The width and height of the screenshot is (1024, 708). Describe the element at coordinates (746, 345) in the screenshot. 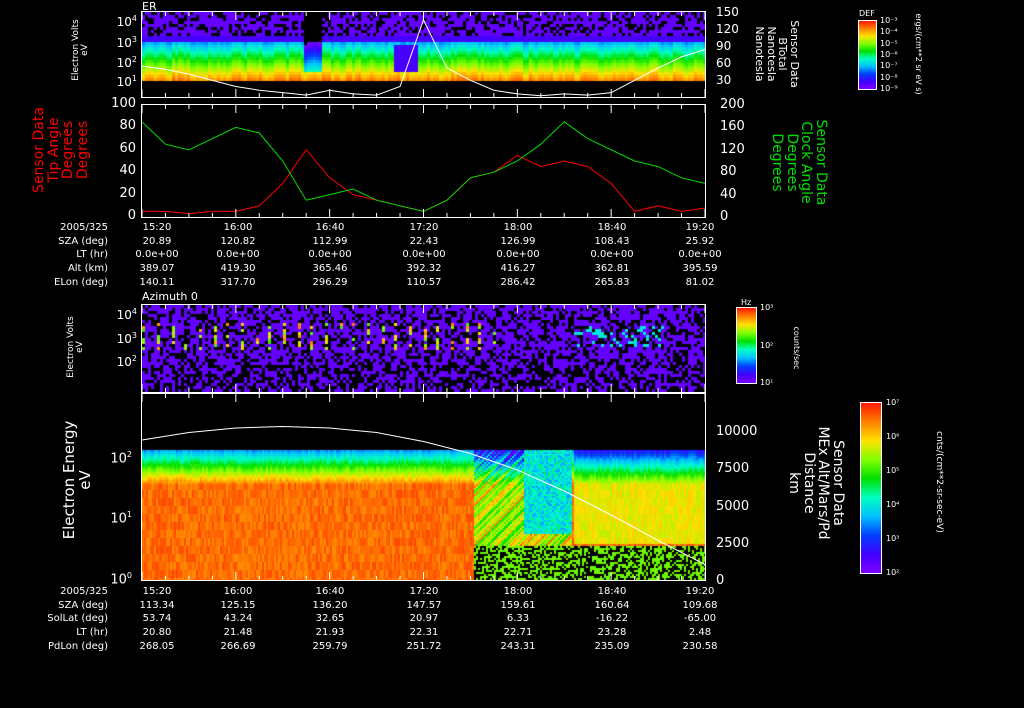

I see `hz-colorbar` at that location.